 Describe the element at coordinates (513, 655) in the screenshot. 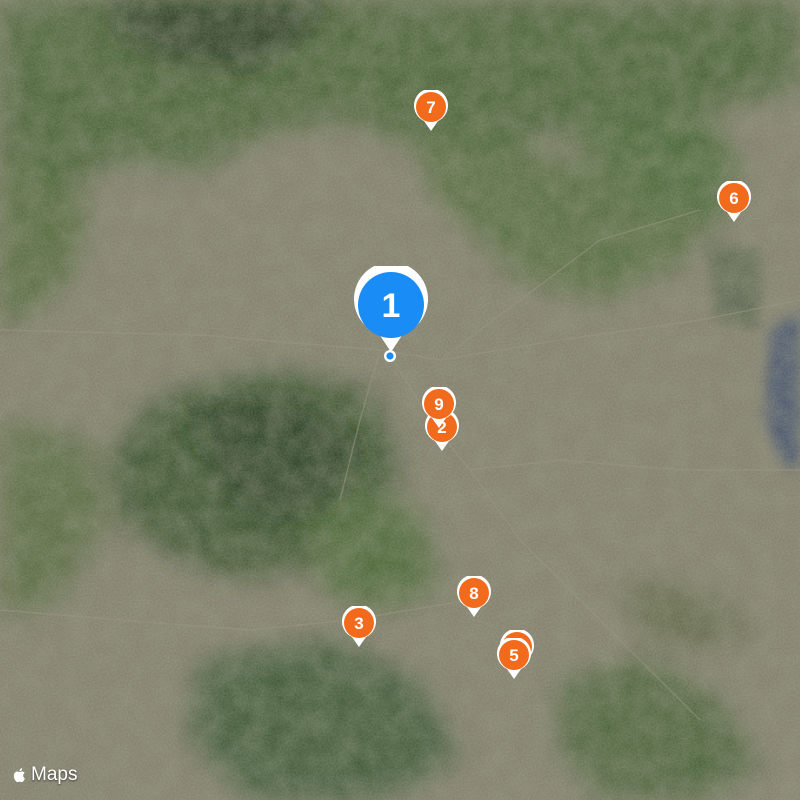

I see `pin-label: 5` at that location.